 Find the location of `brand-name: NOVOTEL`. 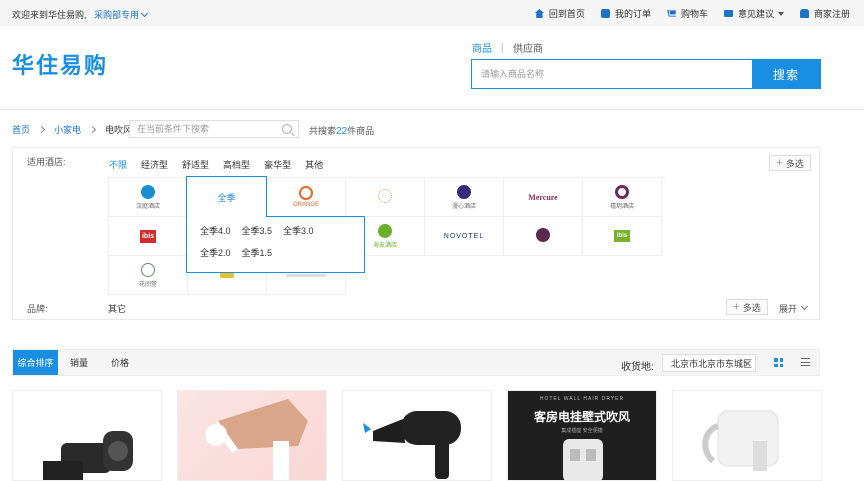

brand-name: NOVOTEL is located at coordinates (464, 236).